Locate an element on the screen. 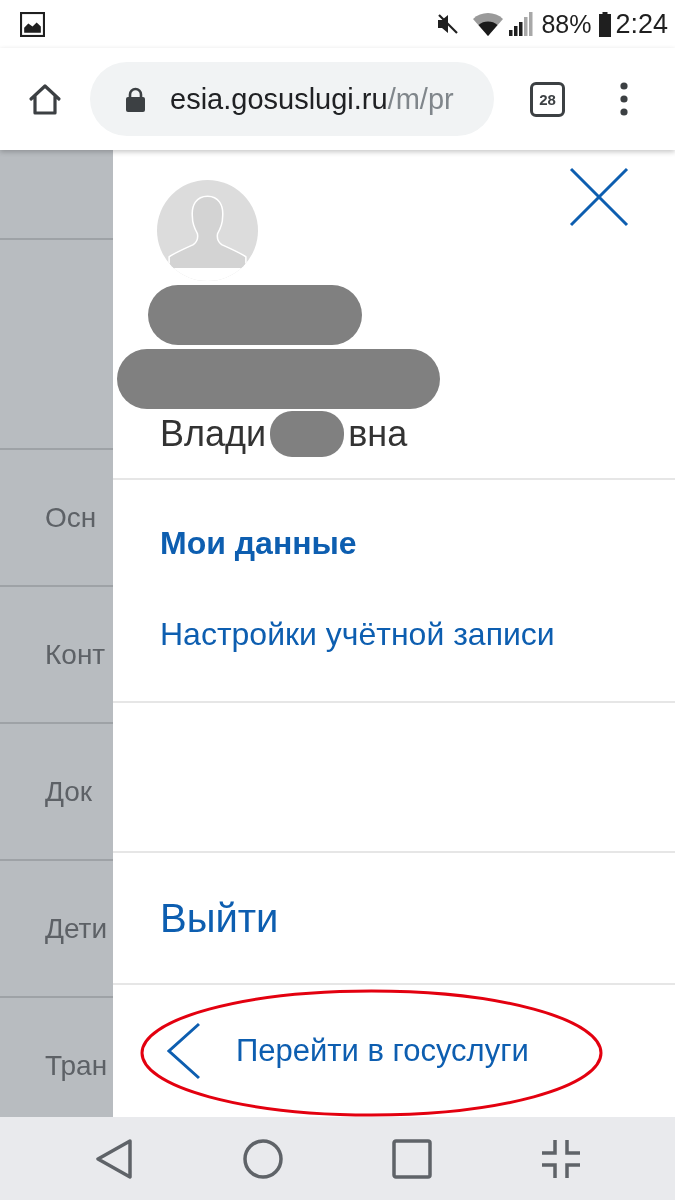 The width and height of the screenshot is (675, 1200). more-menu-icon is located at coordinates (624, 99).